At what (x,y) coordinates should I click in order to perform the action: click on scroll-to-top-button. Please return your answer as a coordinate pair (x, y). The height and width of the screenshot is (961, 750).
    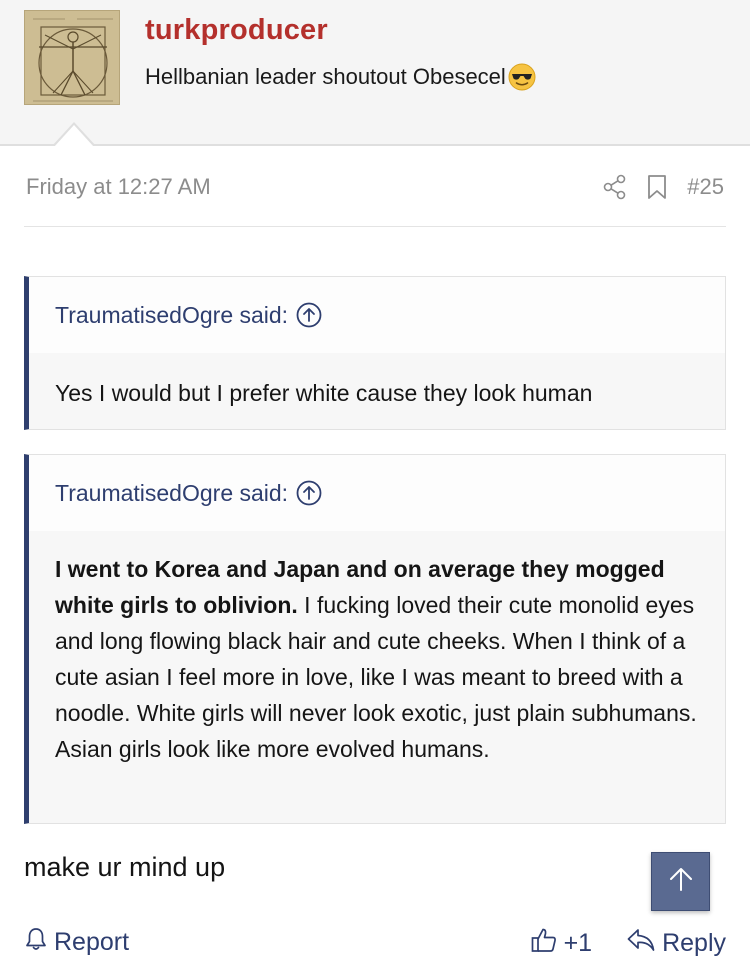
    Looking at the image, I should click on (680, 881).